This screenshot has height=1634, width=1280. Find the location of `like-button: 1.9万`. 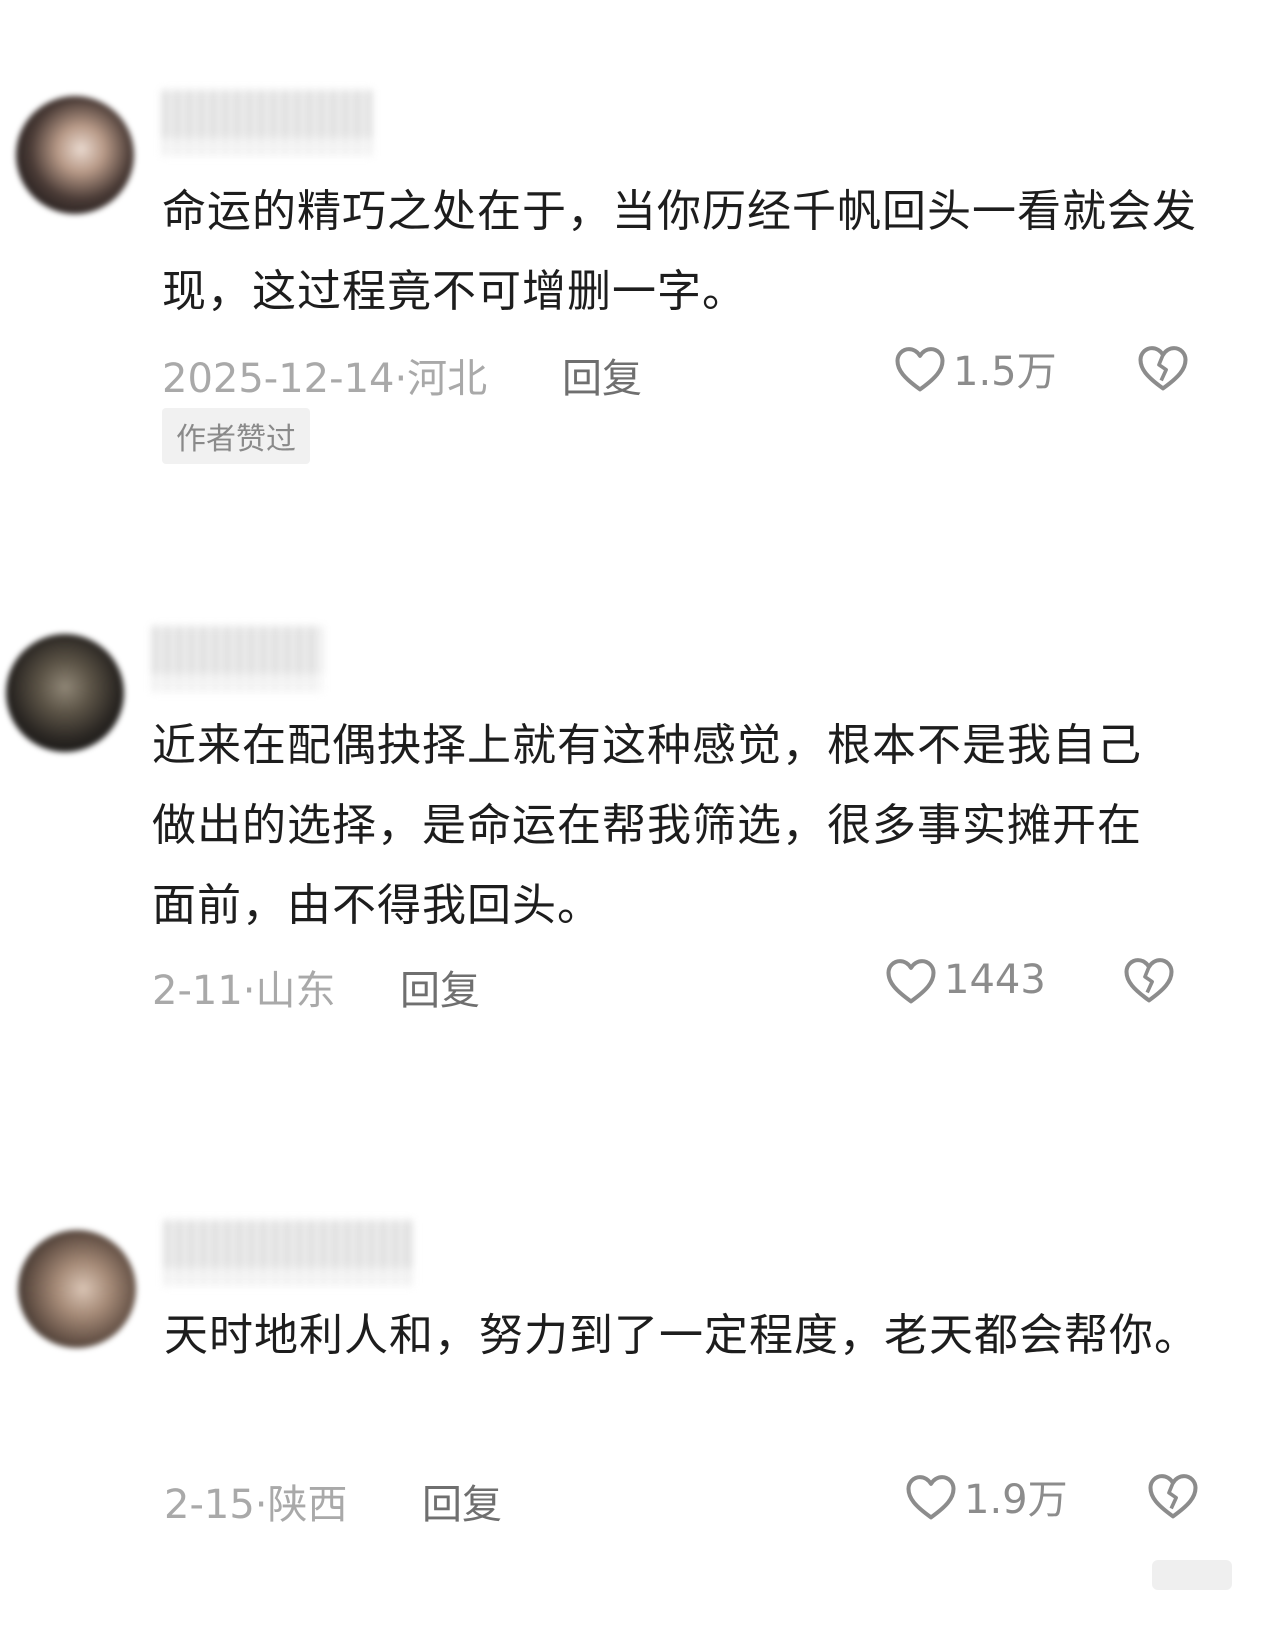

like-button: 1.9万 is located at coordinates (986, 1496).